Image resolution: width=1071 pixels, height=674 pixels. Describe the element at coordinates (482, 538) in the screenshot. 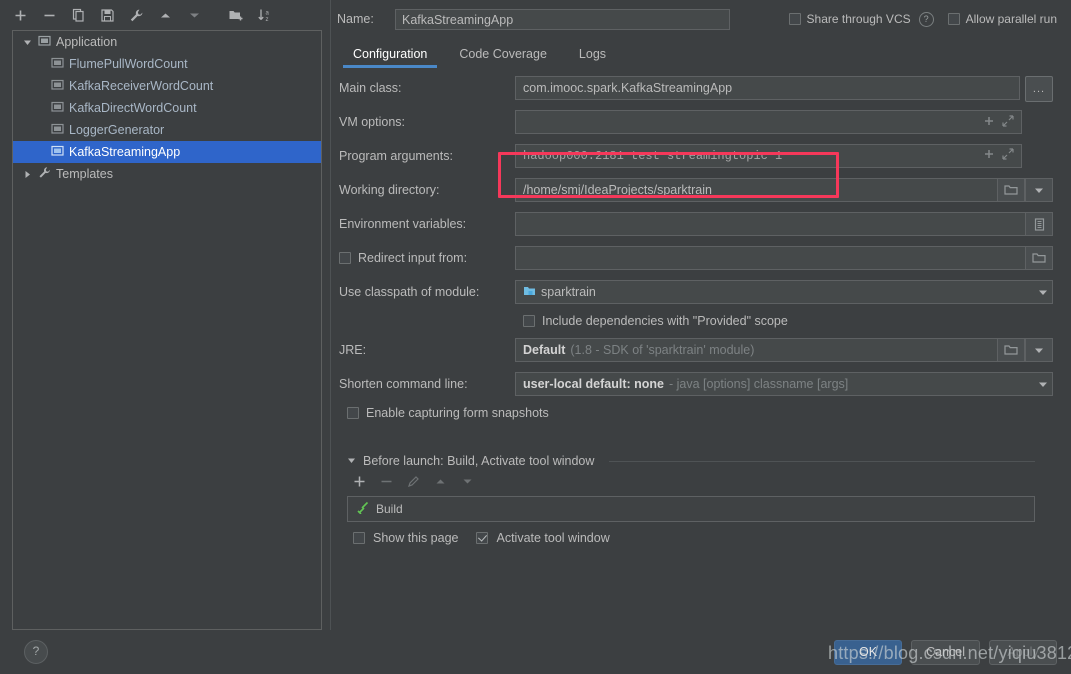

I see `activate-tool-window-checkbox` at that location.